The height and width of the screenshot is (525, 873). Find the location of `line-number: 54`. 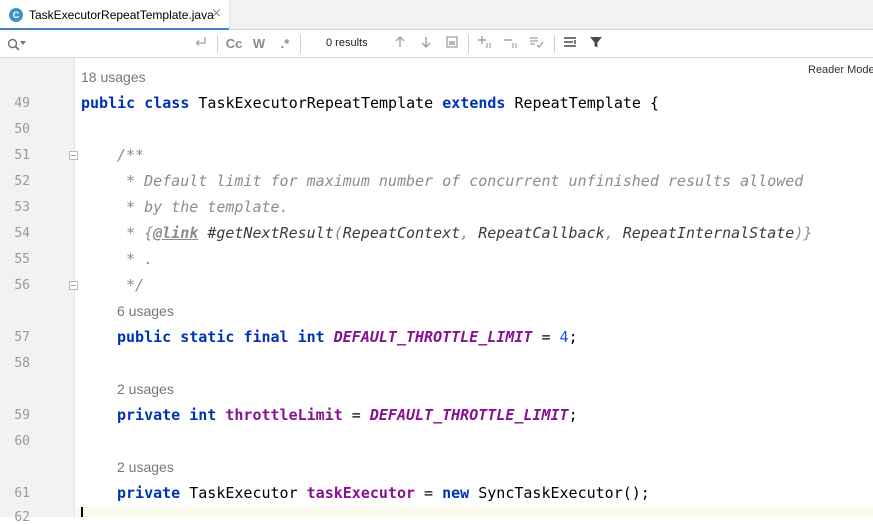

line-number: 54 is located at coordinates (22, 233).